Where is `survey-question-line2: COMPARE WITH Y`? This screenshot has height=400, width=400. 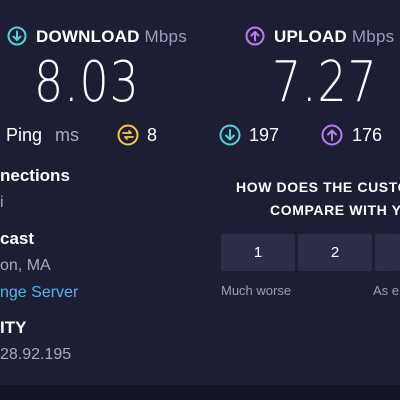
survey-question-line2: COMPARE WITH Y is located at coordinates (335, 210).